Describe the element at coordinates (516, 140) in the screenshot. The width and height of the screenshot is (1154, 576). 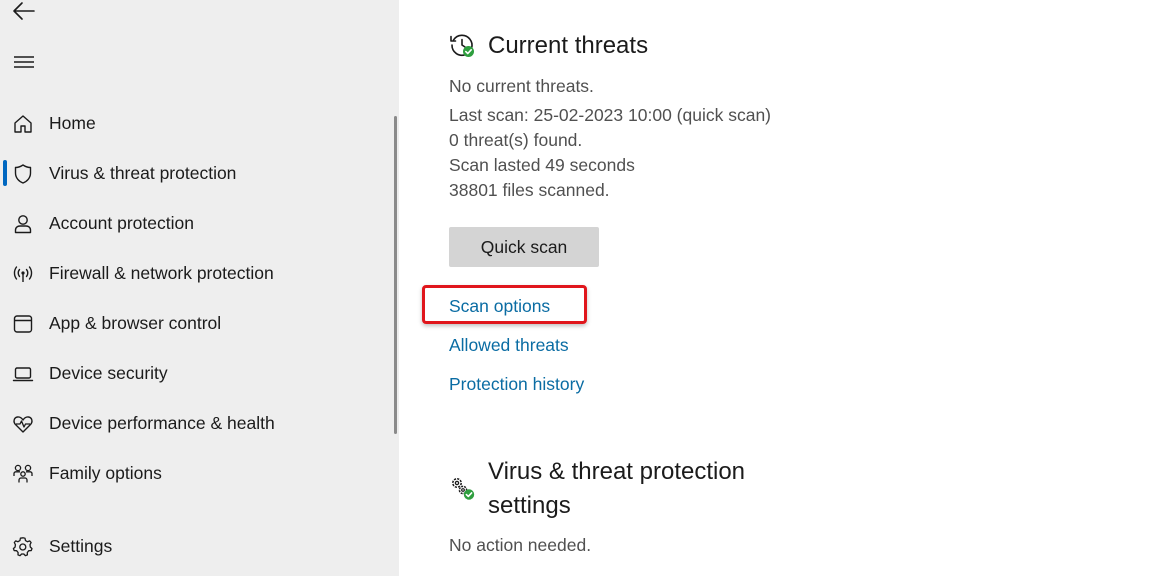
I see `threats-found-text: 0 threat(s) found.` at that location.